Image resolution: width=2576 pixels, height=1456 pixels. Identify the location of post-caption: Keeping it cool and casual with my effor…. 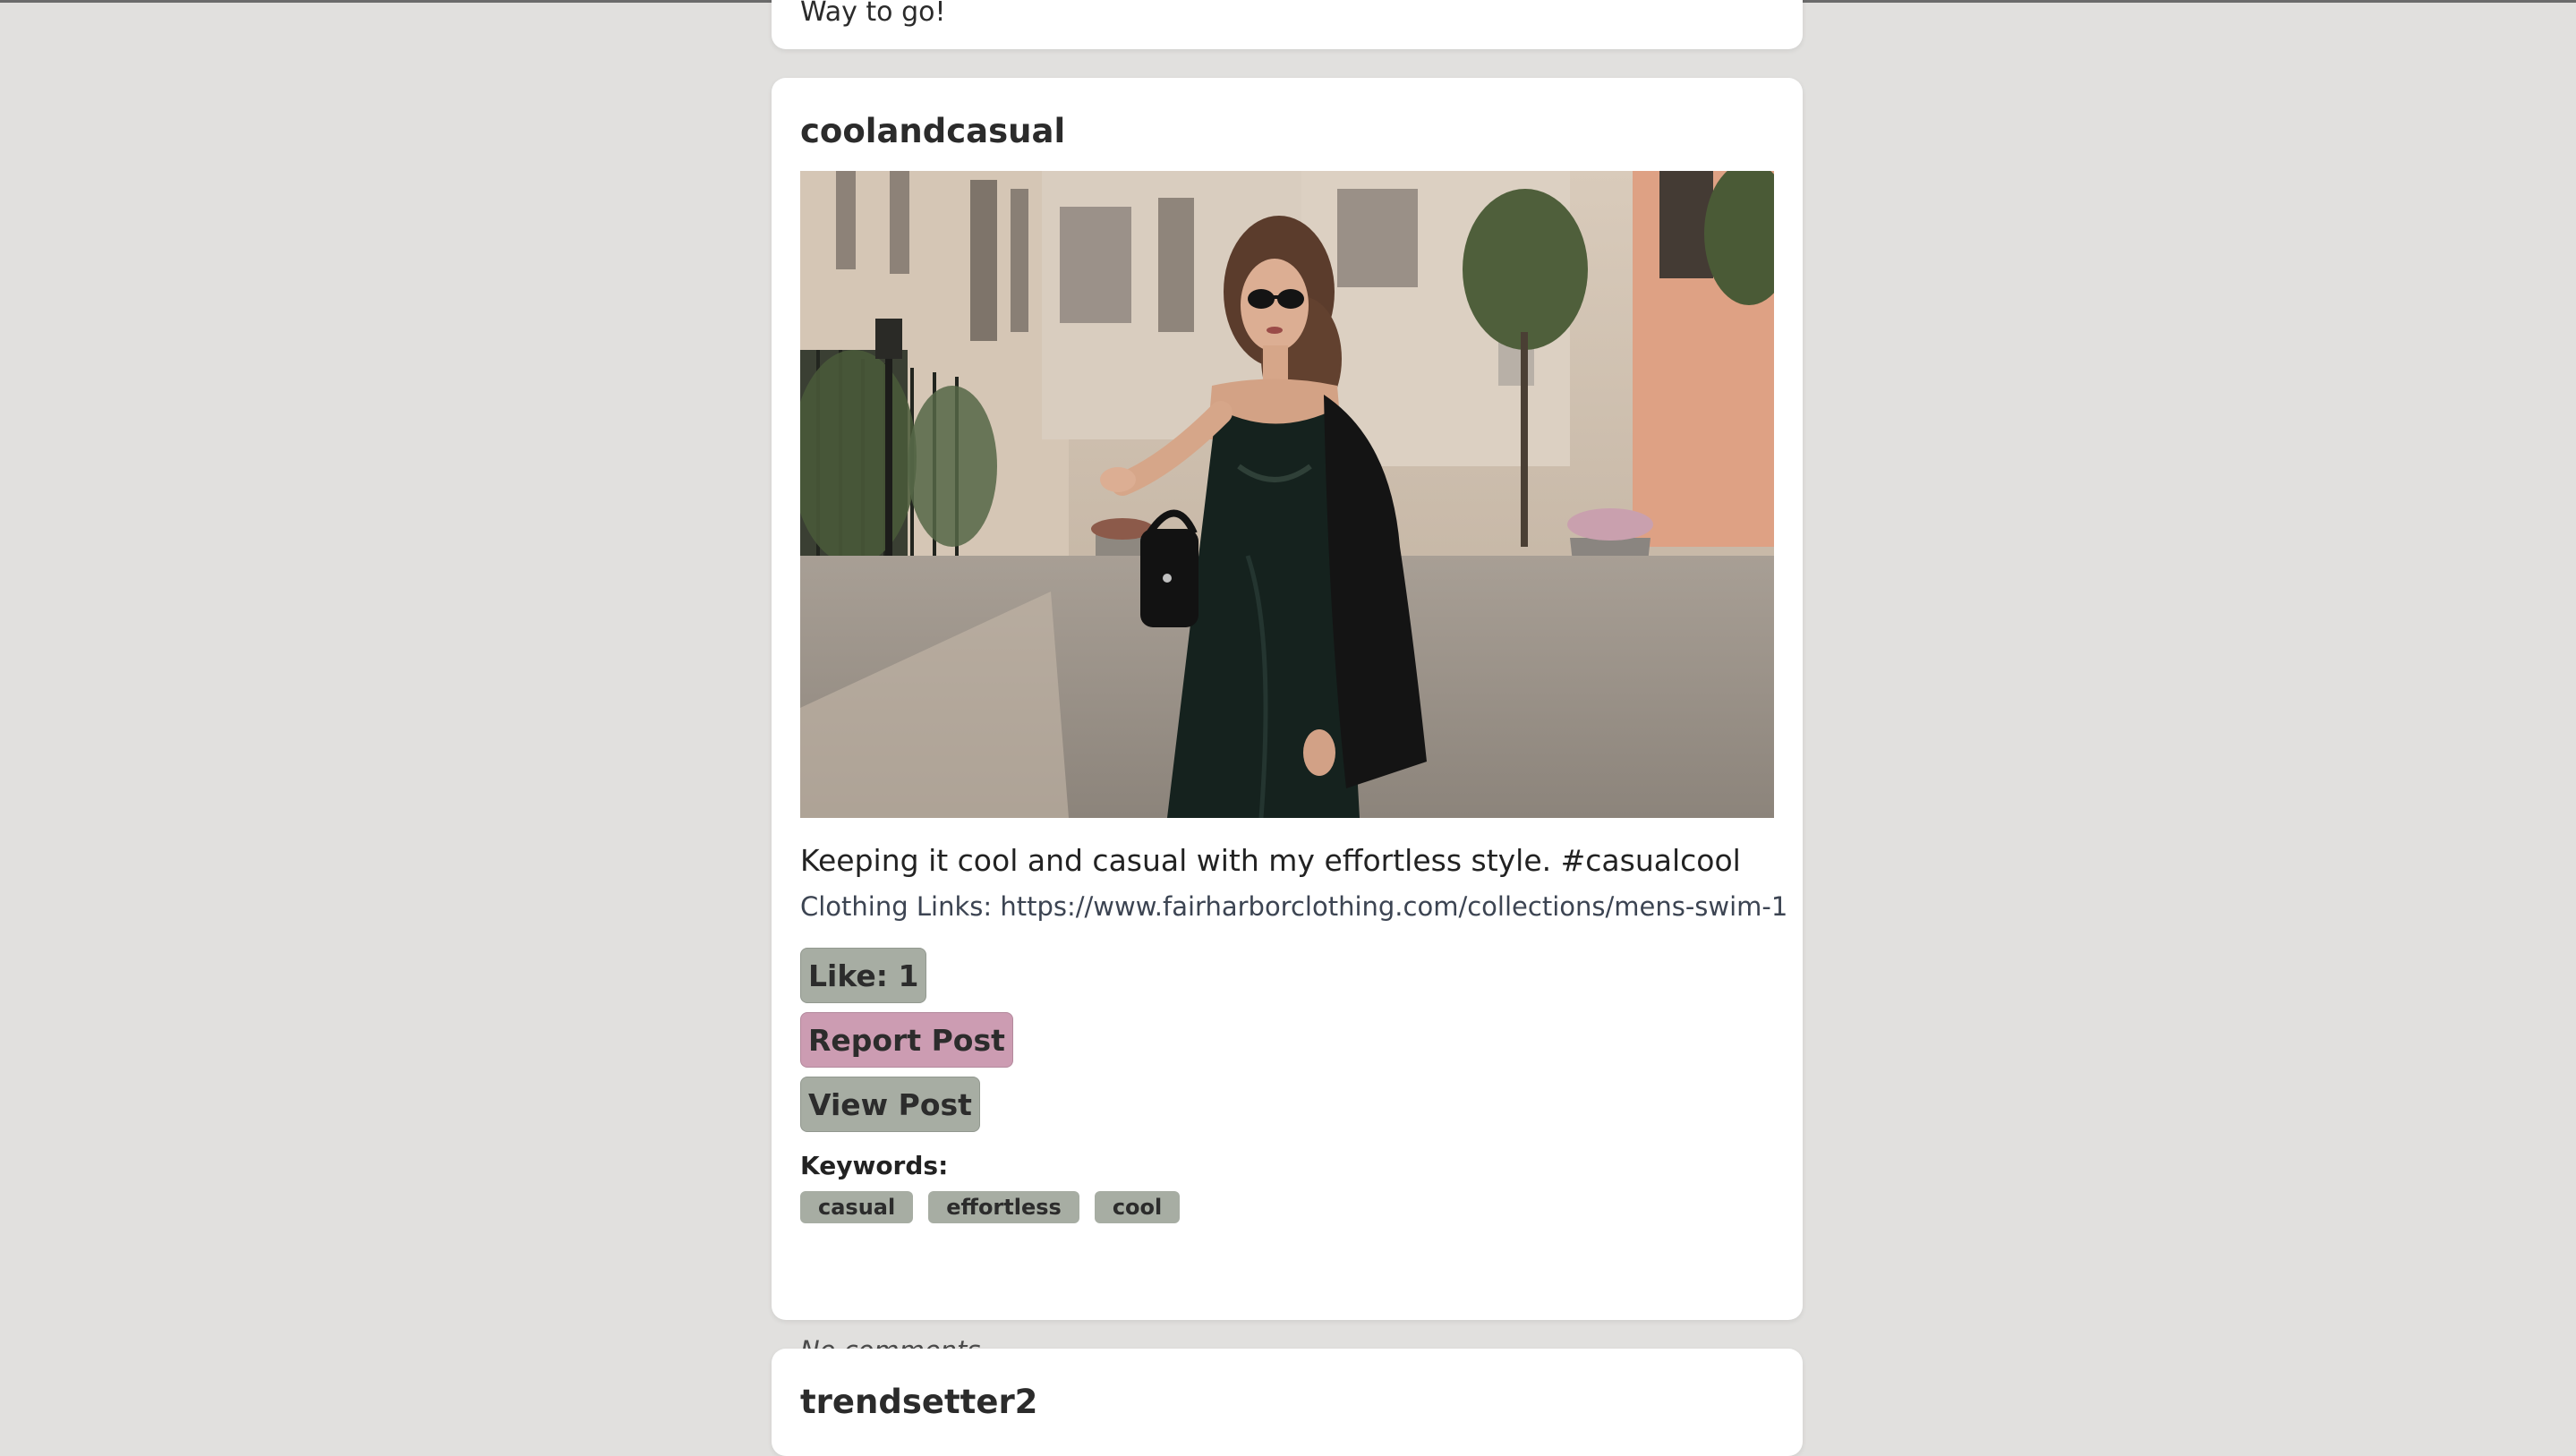
(1270, 860).